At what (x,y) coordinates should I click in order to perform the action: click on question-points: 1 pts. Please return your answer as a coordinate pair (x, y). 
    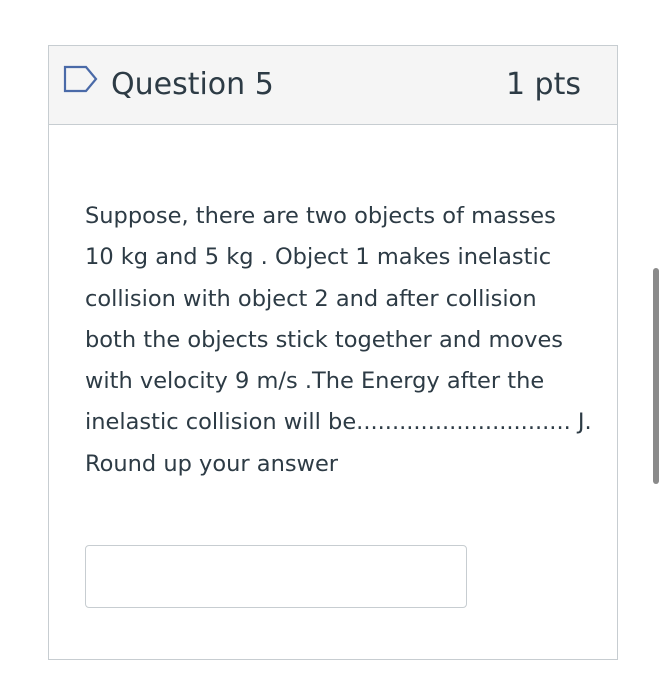
    Looking at the image, I should click on (543, 84).